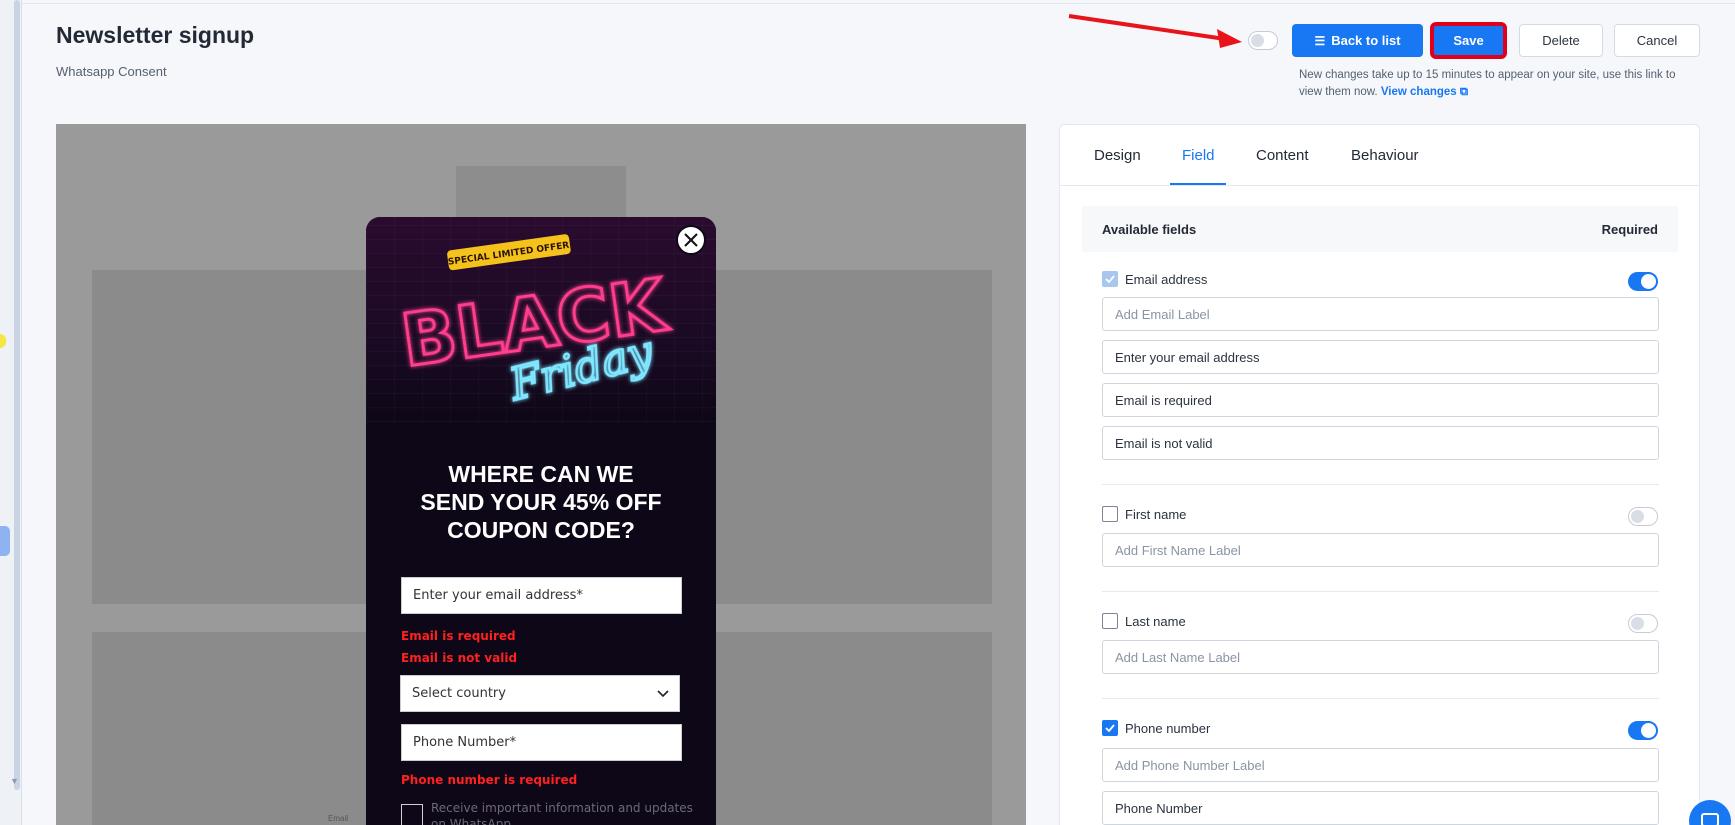  I want to click on email-label-input: Add Email Label, so click(1380, 314).